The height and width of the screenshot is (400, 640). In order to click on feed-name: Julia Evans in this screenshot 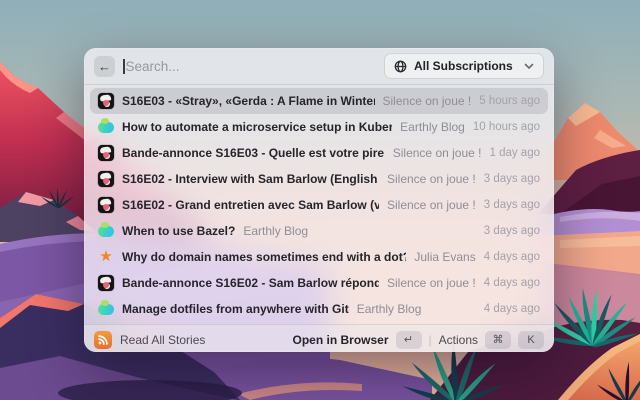, I will do `click(445, 257)`.